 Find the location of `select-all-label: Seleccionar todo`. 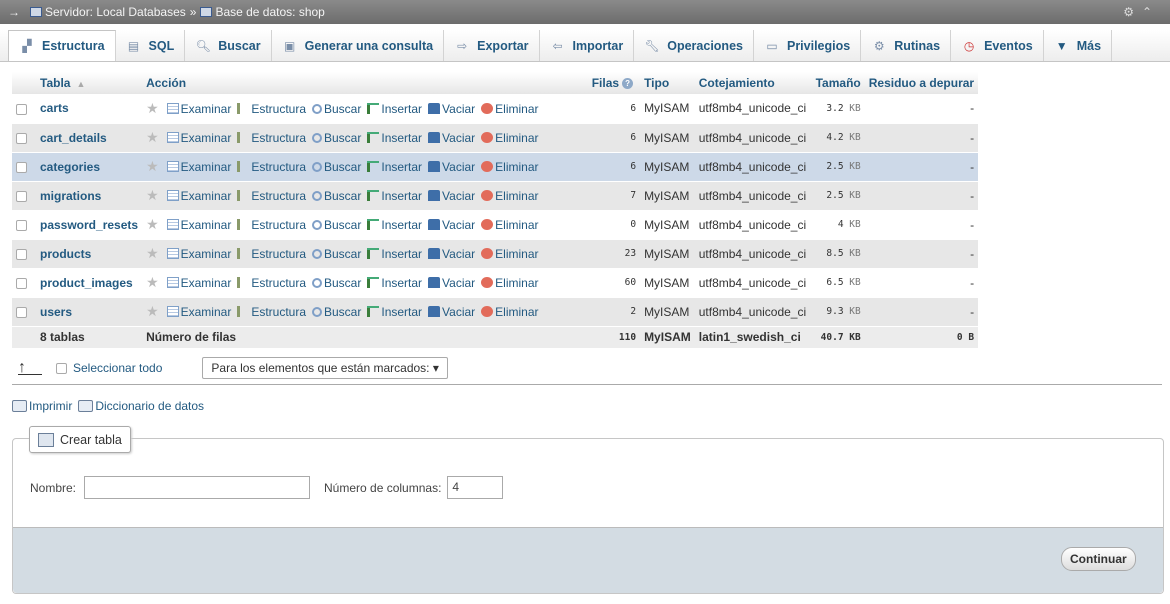

select-all-label: Seleccionar todo is located at coordinates (117, 368).